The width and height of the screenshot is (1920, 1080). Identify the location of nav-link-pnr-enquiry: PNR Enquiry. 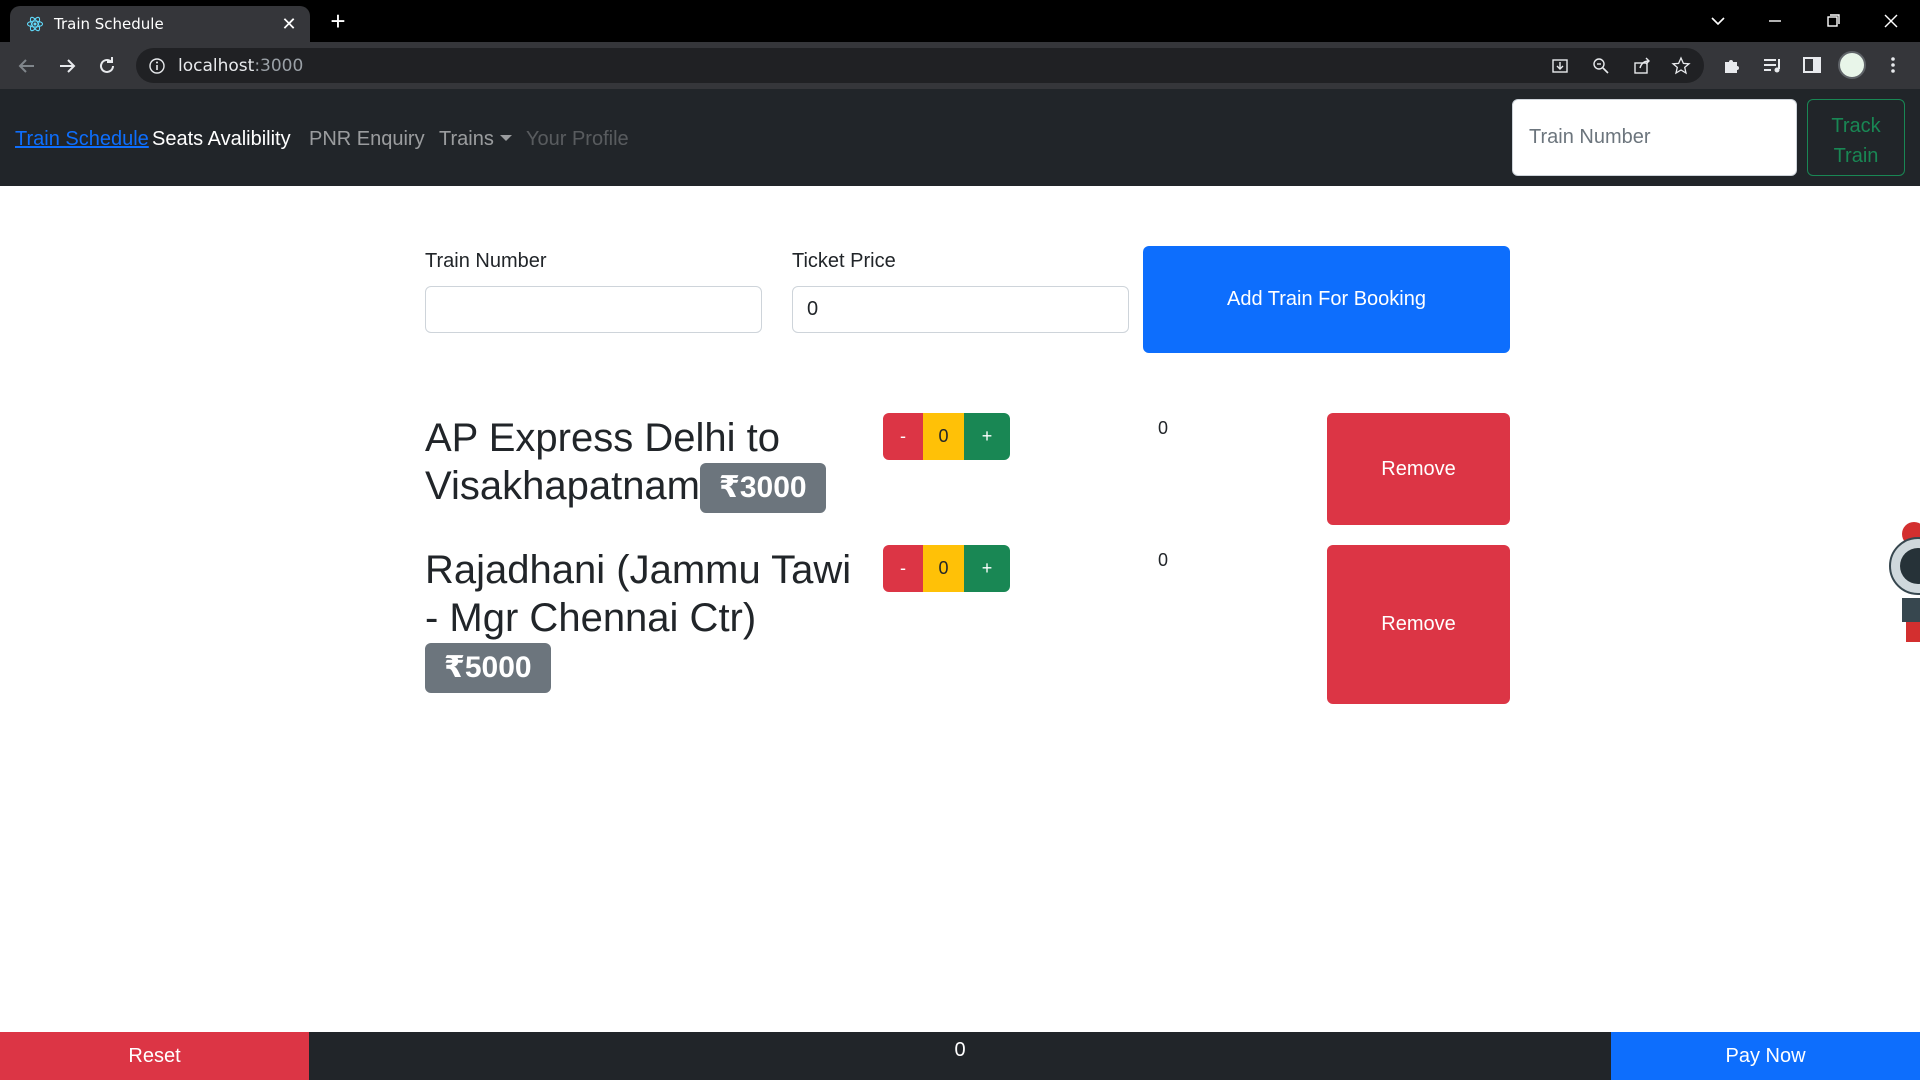
(367, 139).